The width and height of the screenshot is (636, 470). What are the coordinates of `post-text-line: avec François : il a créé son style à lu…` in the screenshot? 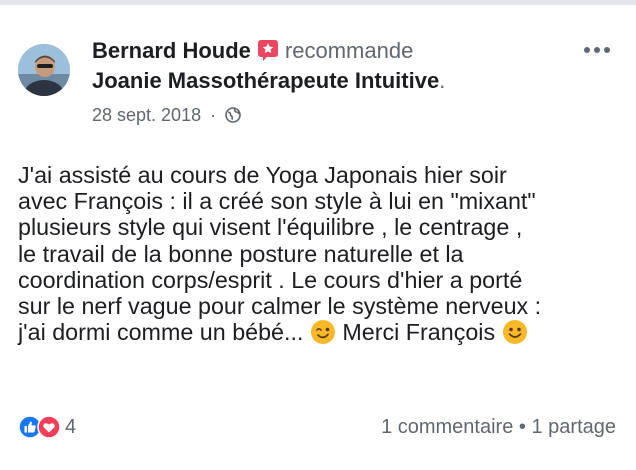 It's located at (277, 201).